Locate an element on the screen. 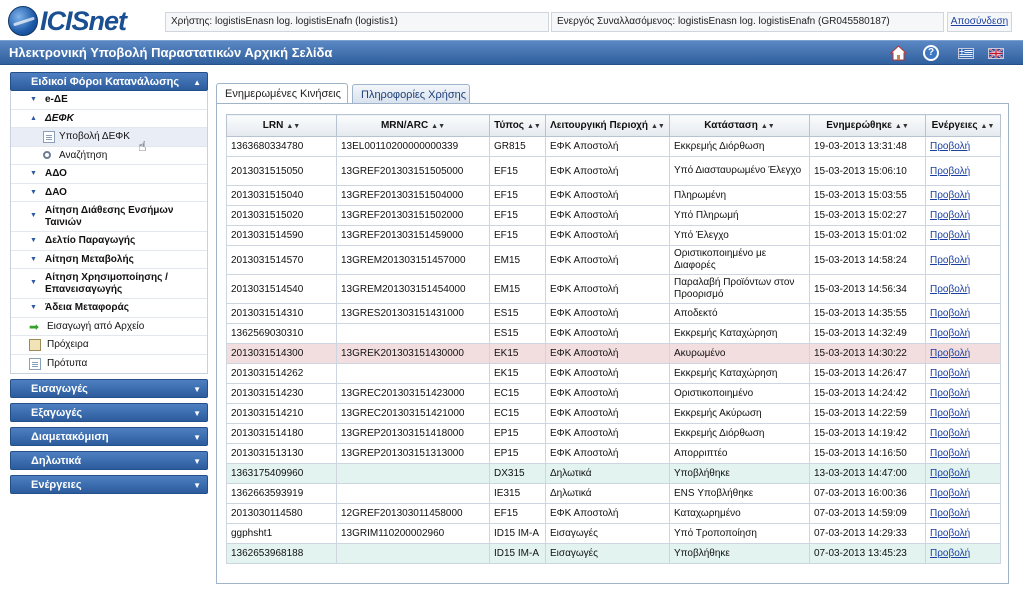 This screenshot has height=591, width=1023. sidebar-section-label: Εξαγωγές is located at coordinates (57, 413).